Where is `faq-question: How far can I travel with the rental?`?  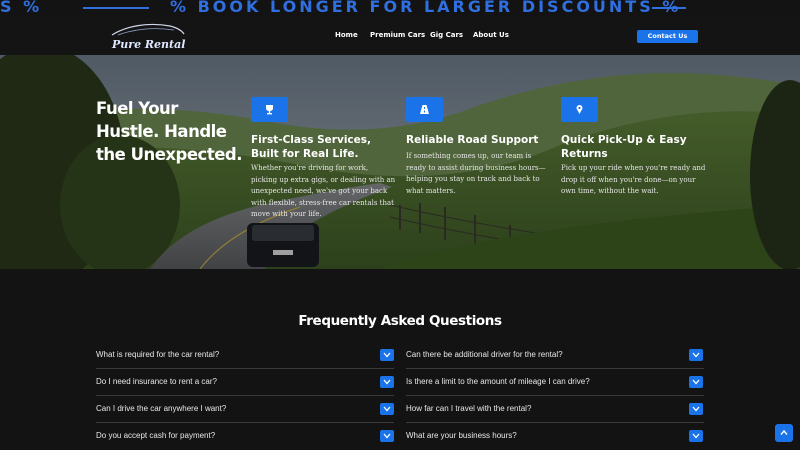 faq-question: How far can I travel with the rental? is located at coordinates (468, 408).